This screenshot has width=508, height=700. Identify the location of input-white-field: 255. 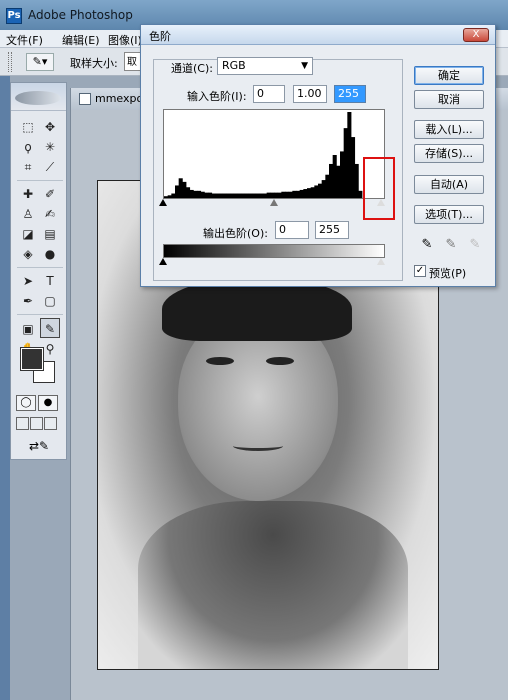
(350, 94).